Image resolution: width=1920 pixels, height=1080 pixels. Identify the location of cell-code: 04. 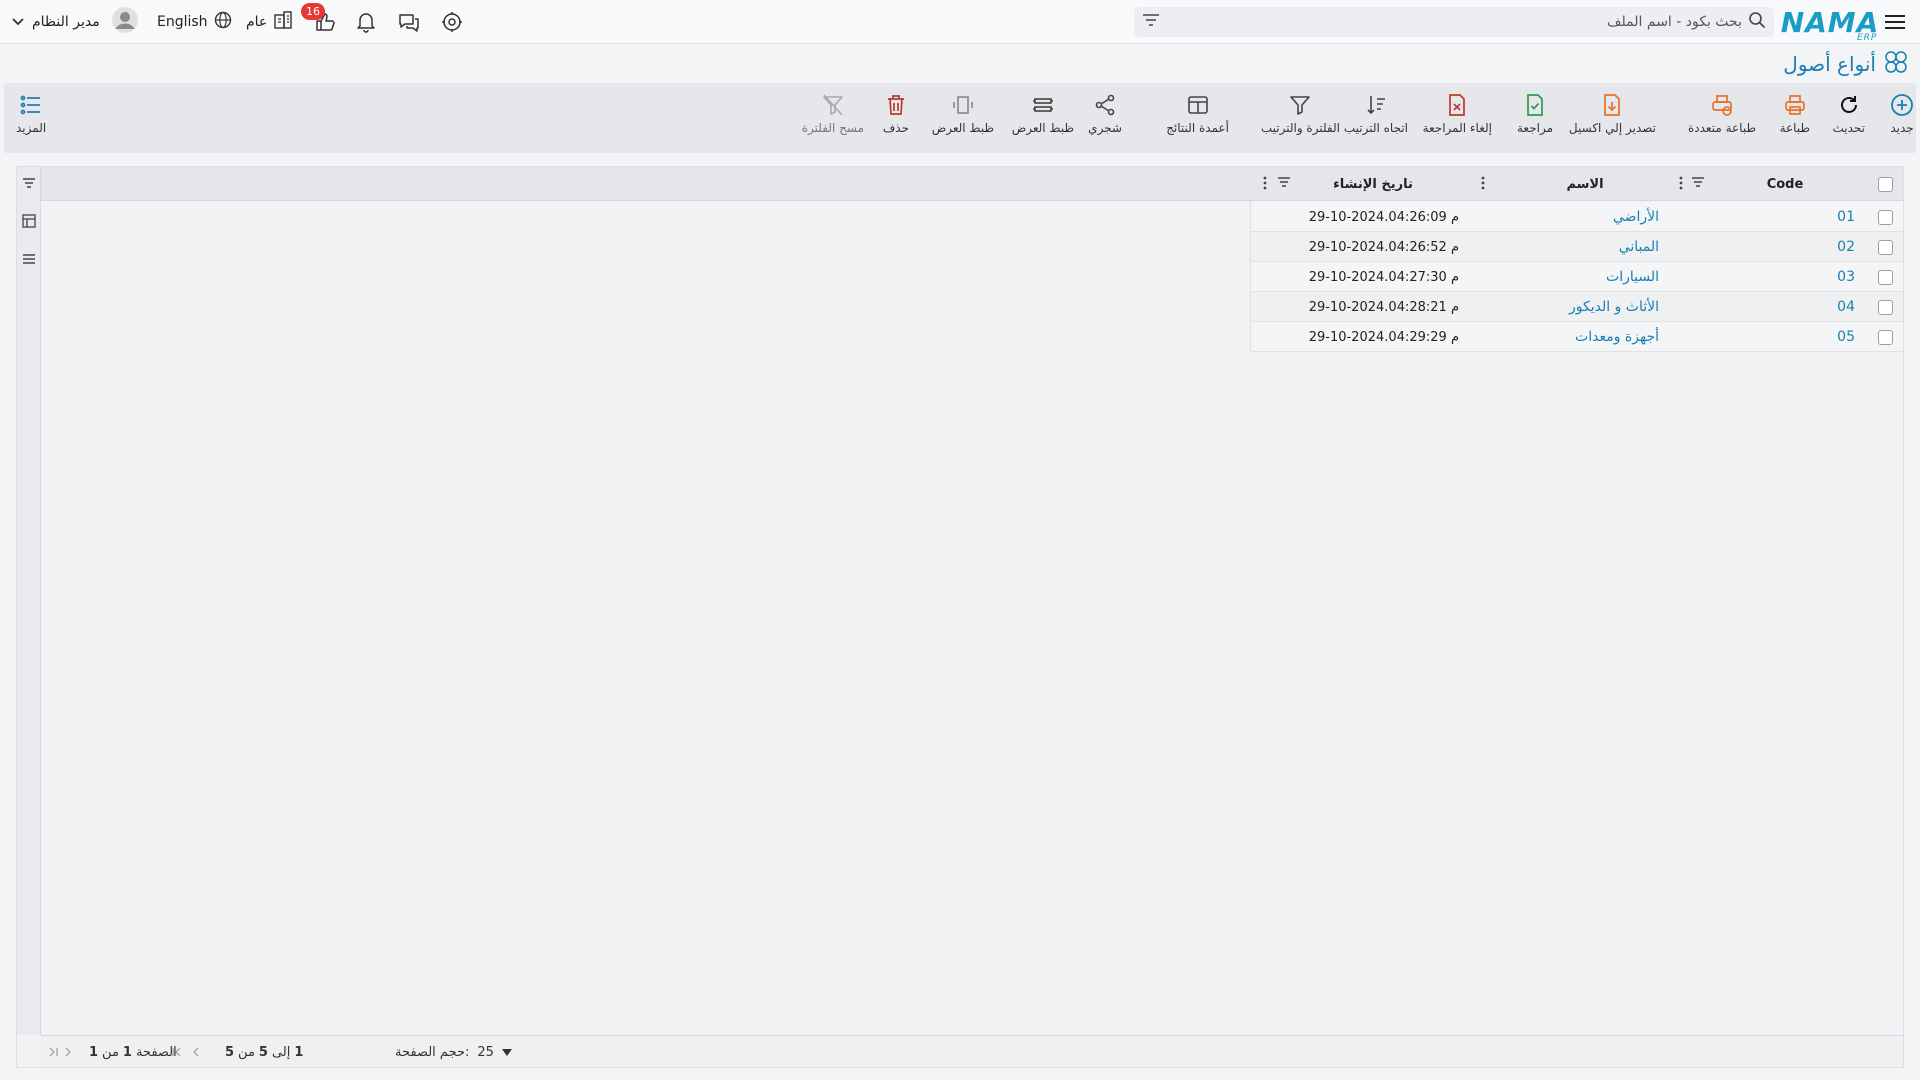
(1846, 307).